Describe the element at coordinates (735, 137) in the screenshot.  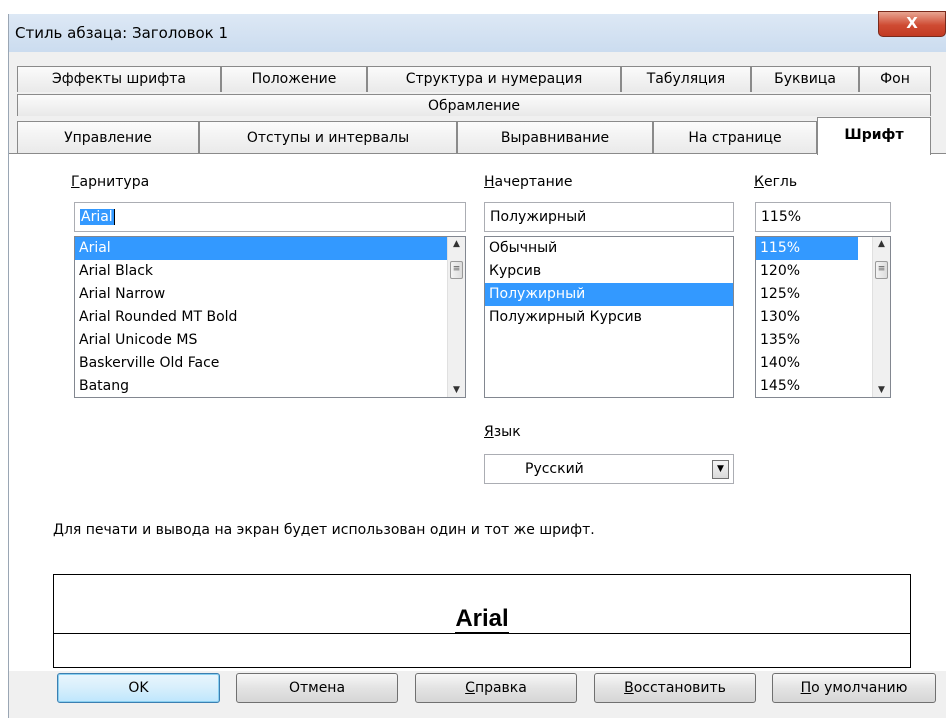
I see `tab-text-flow: На странице` at that location.